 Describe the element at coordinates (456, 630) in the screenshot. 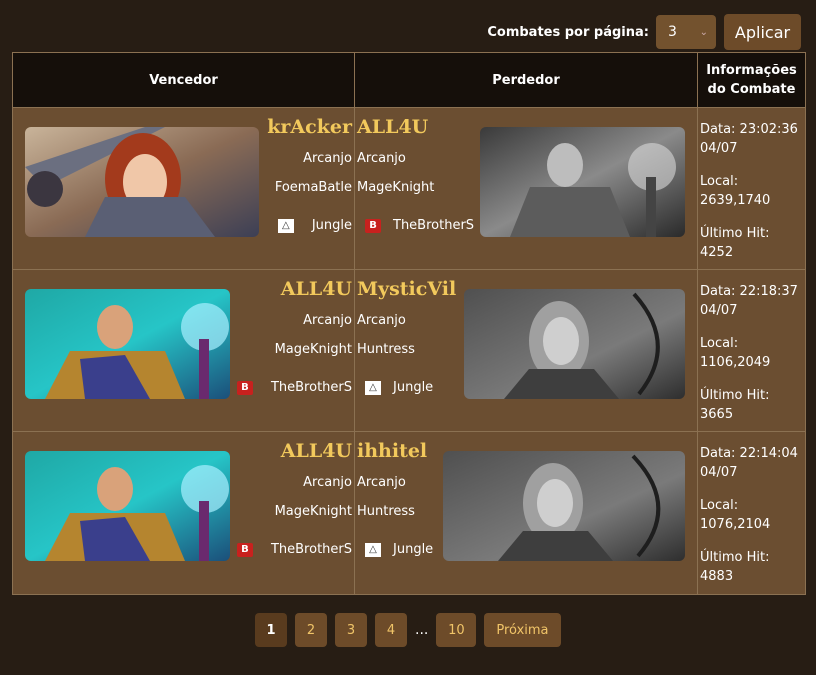

I see `page-button-10: 10` at that location.